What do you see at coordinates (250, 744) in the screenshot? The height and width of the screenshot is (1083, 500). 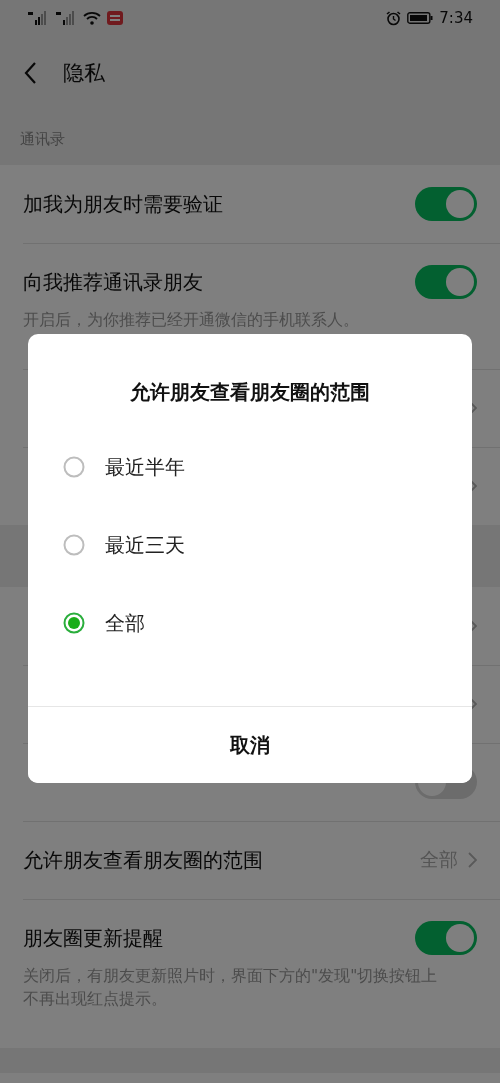 I see `cancel-button: 取消` at bounding box center [250, 744].